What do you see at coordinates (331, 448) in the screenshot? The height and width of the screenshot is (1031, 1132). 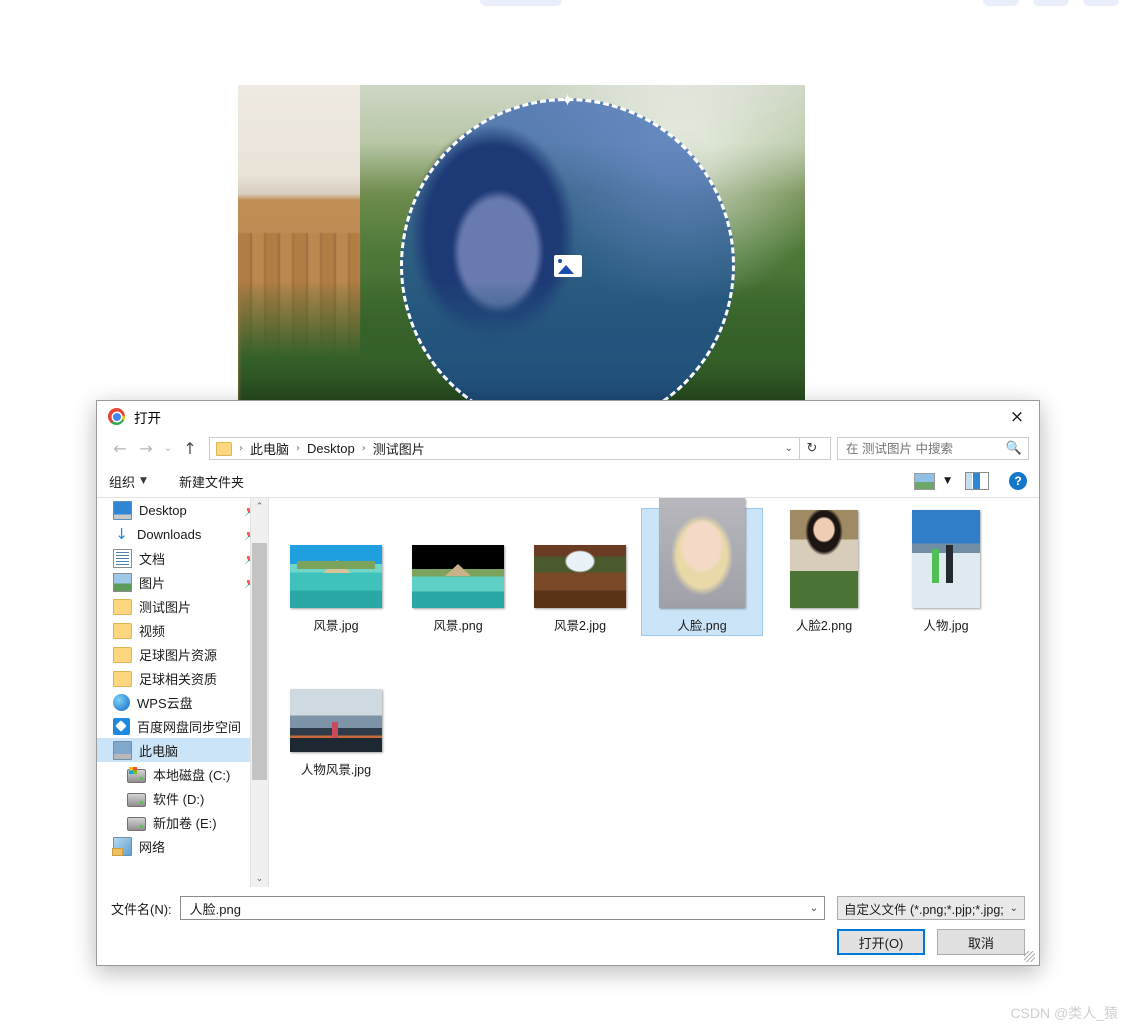 I see `breadcrumb-item-desktop: Desktop` at bounding box center [331, 448].